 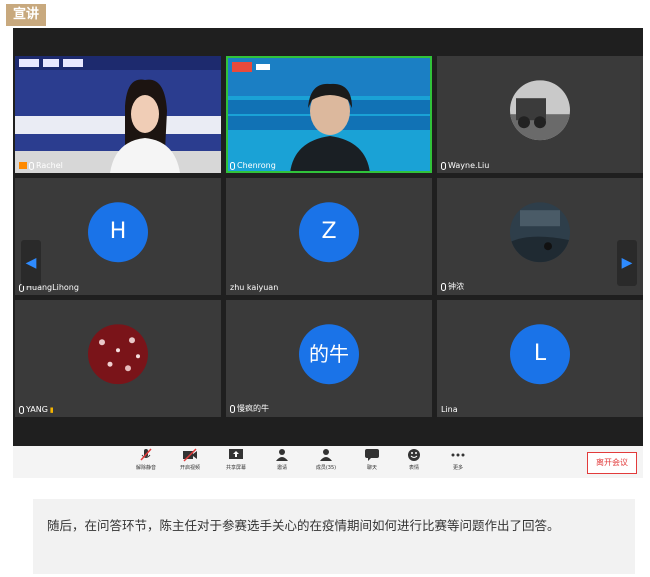 I want to click on section-tag: 宣讲, so click(x=26, y=15).